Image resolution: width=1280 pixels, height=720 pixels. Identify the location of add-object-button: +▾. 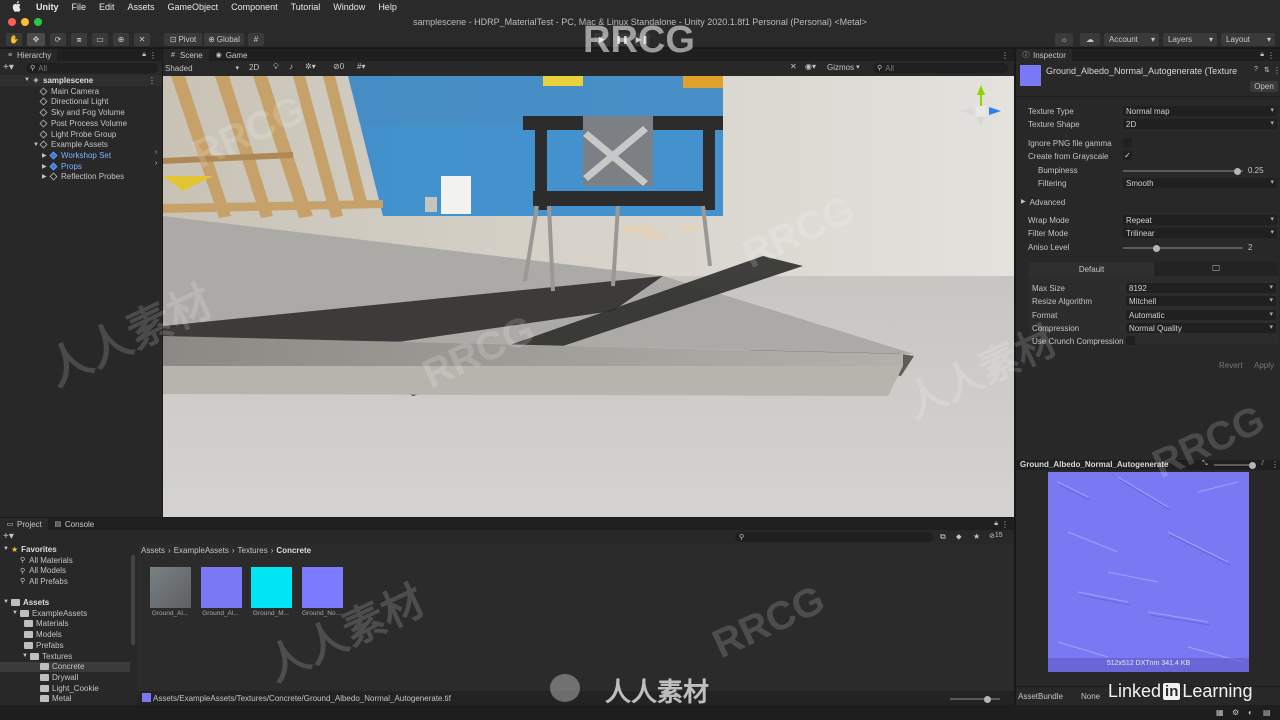
(12, 68).